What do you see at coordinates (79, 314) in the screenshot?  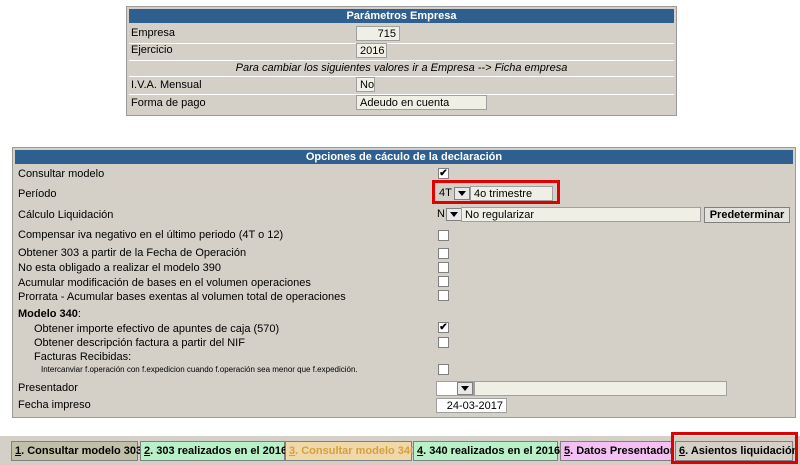 I see `modelo340-colon: :` at bounding box center [79, 314].